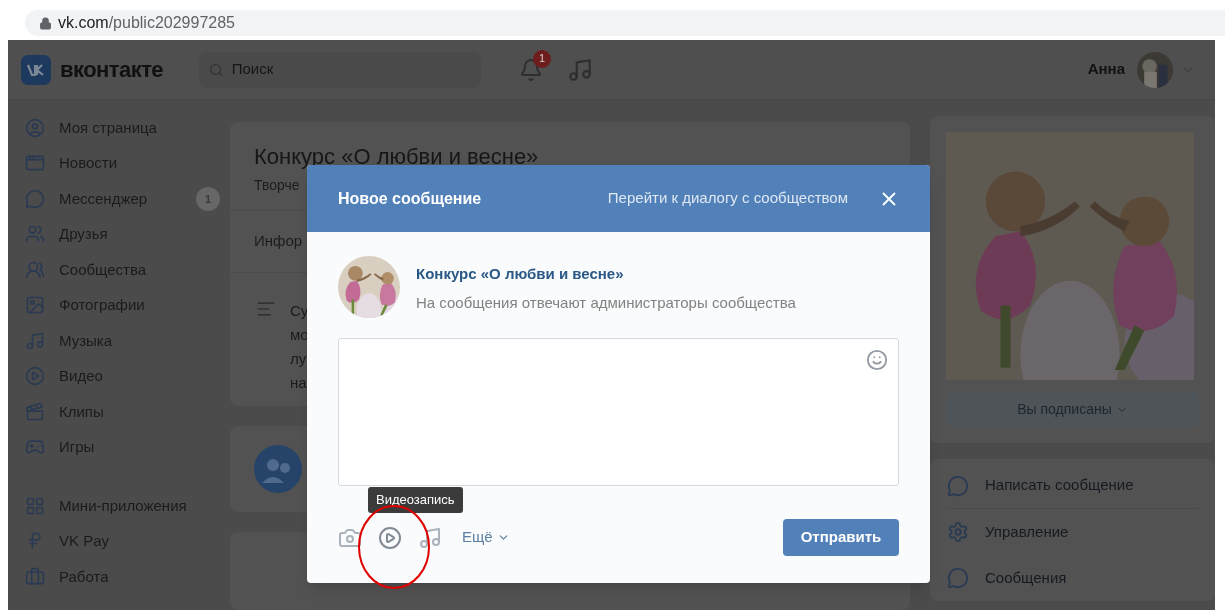 This screenshot has height=610, width=1225. I want to click on dialog-link: Перейти к диалогу с сообществом, so click(727, 198).